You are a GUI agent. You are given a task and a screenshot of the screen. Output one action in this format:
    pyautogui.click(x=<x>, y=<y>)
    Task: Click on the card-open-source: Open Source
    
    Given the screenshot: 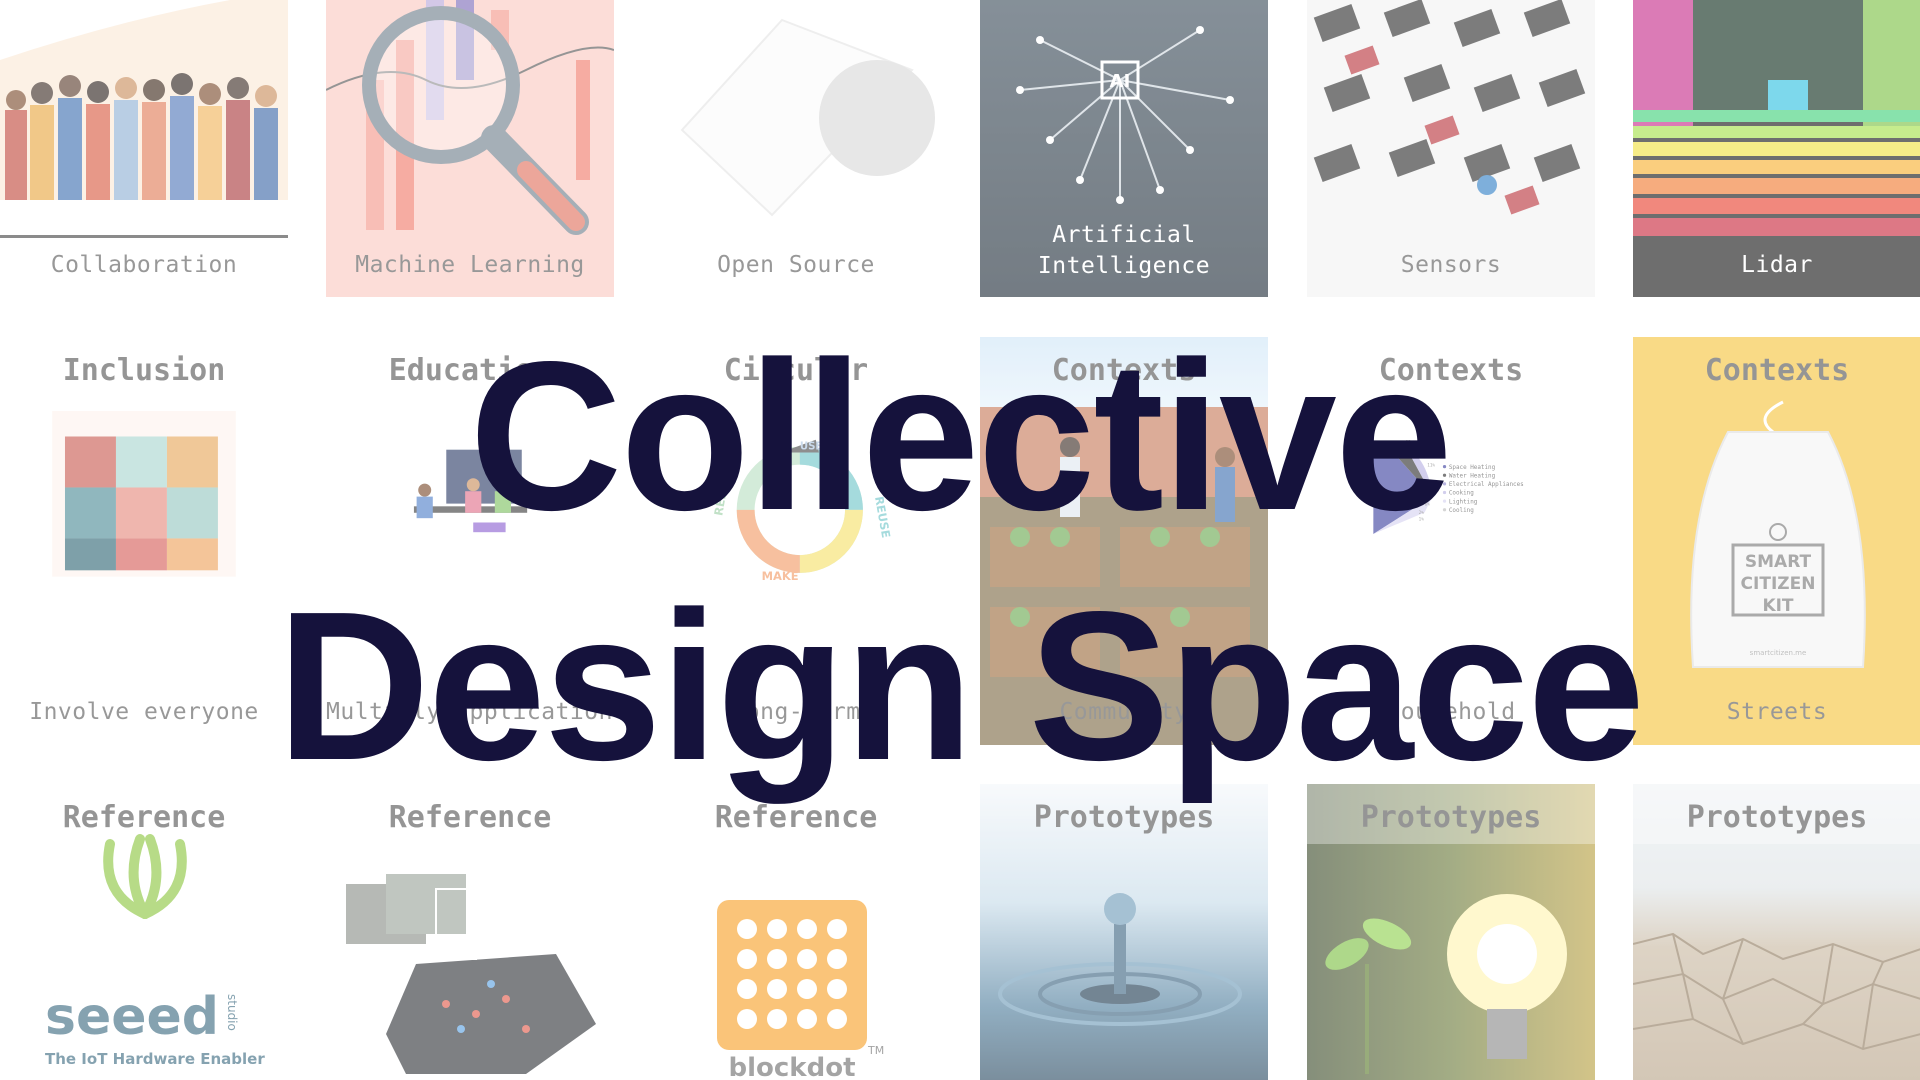 What is the action you would take?
    pyautogui.click(x=796, y=148)
    